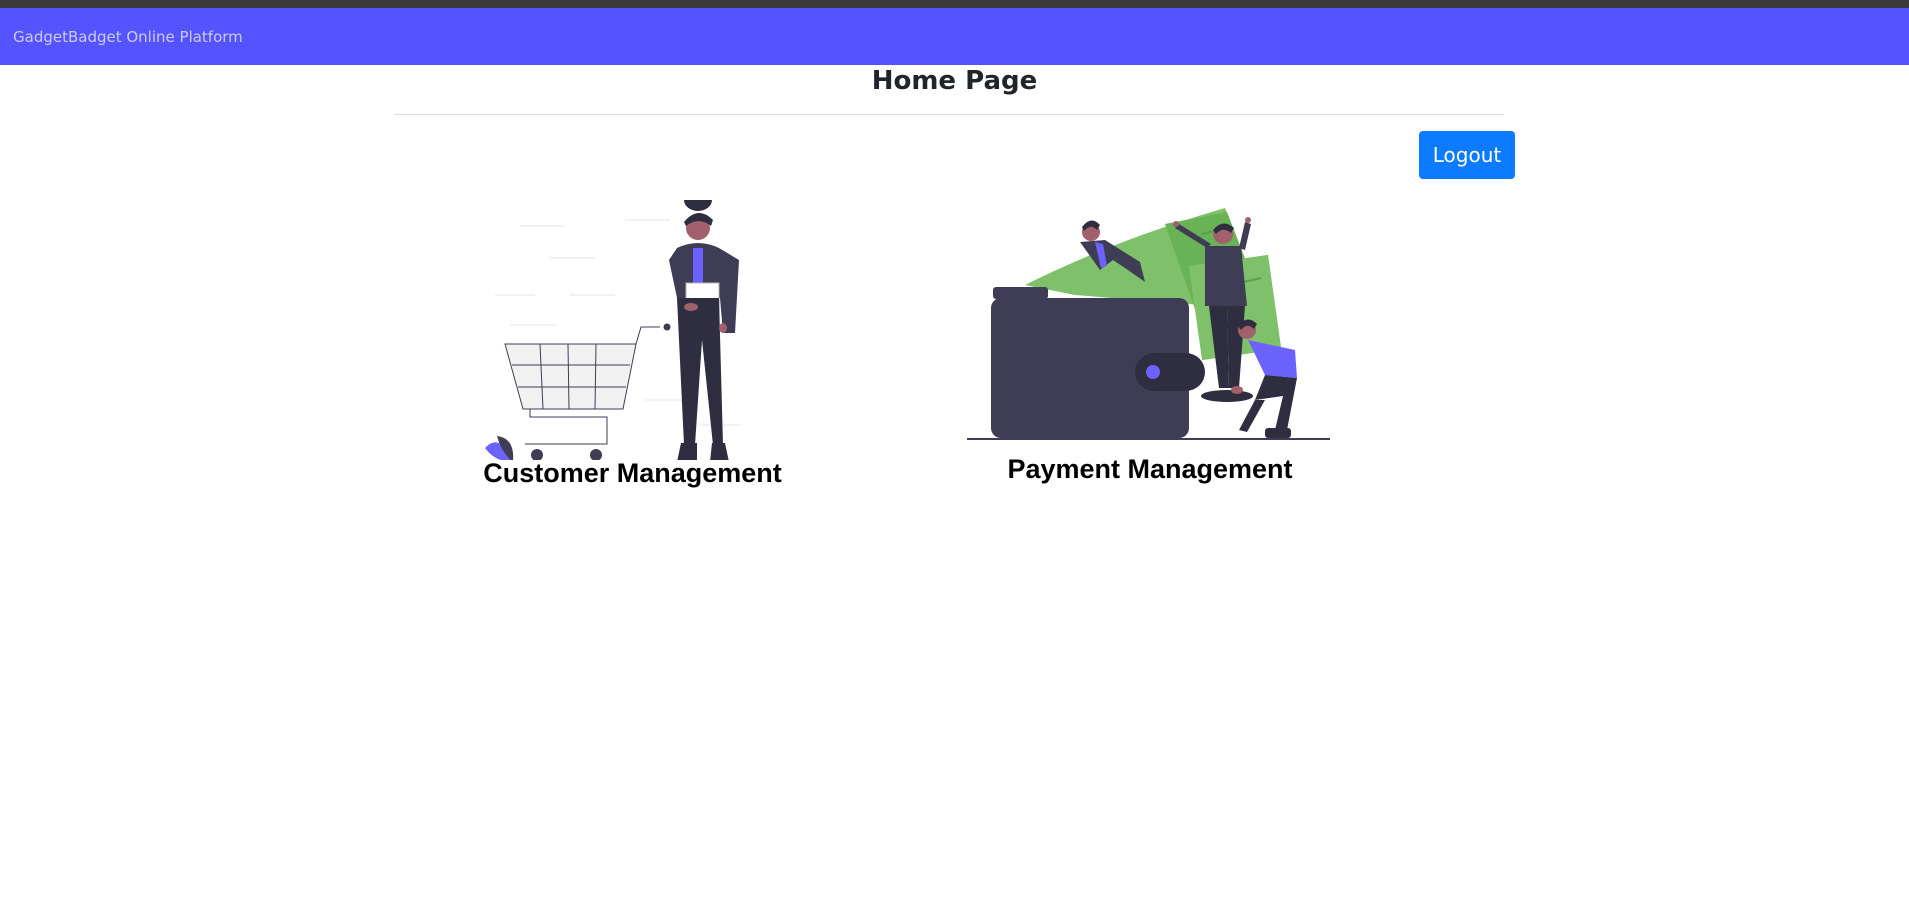 This screenshot has height=914, width=1909. What do you see at coordinates (1148, 324) in the screenshot?
I see `wallet-money-illustration-icon` at bounding box center [1148, 324].